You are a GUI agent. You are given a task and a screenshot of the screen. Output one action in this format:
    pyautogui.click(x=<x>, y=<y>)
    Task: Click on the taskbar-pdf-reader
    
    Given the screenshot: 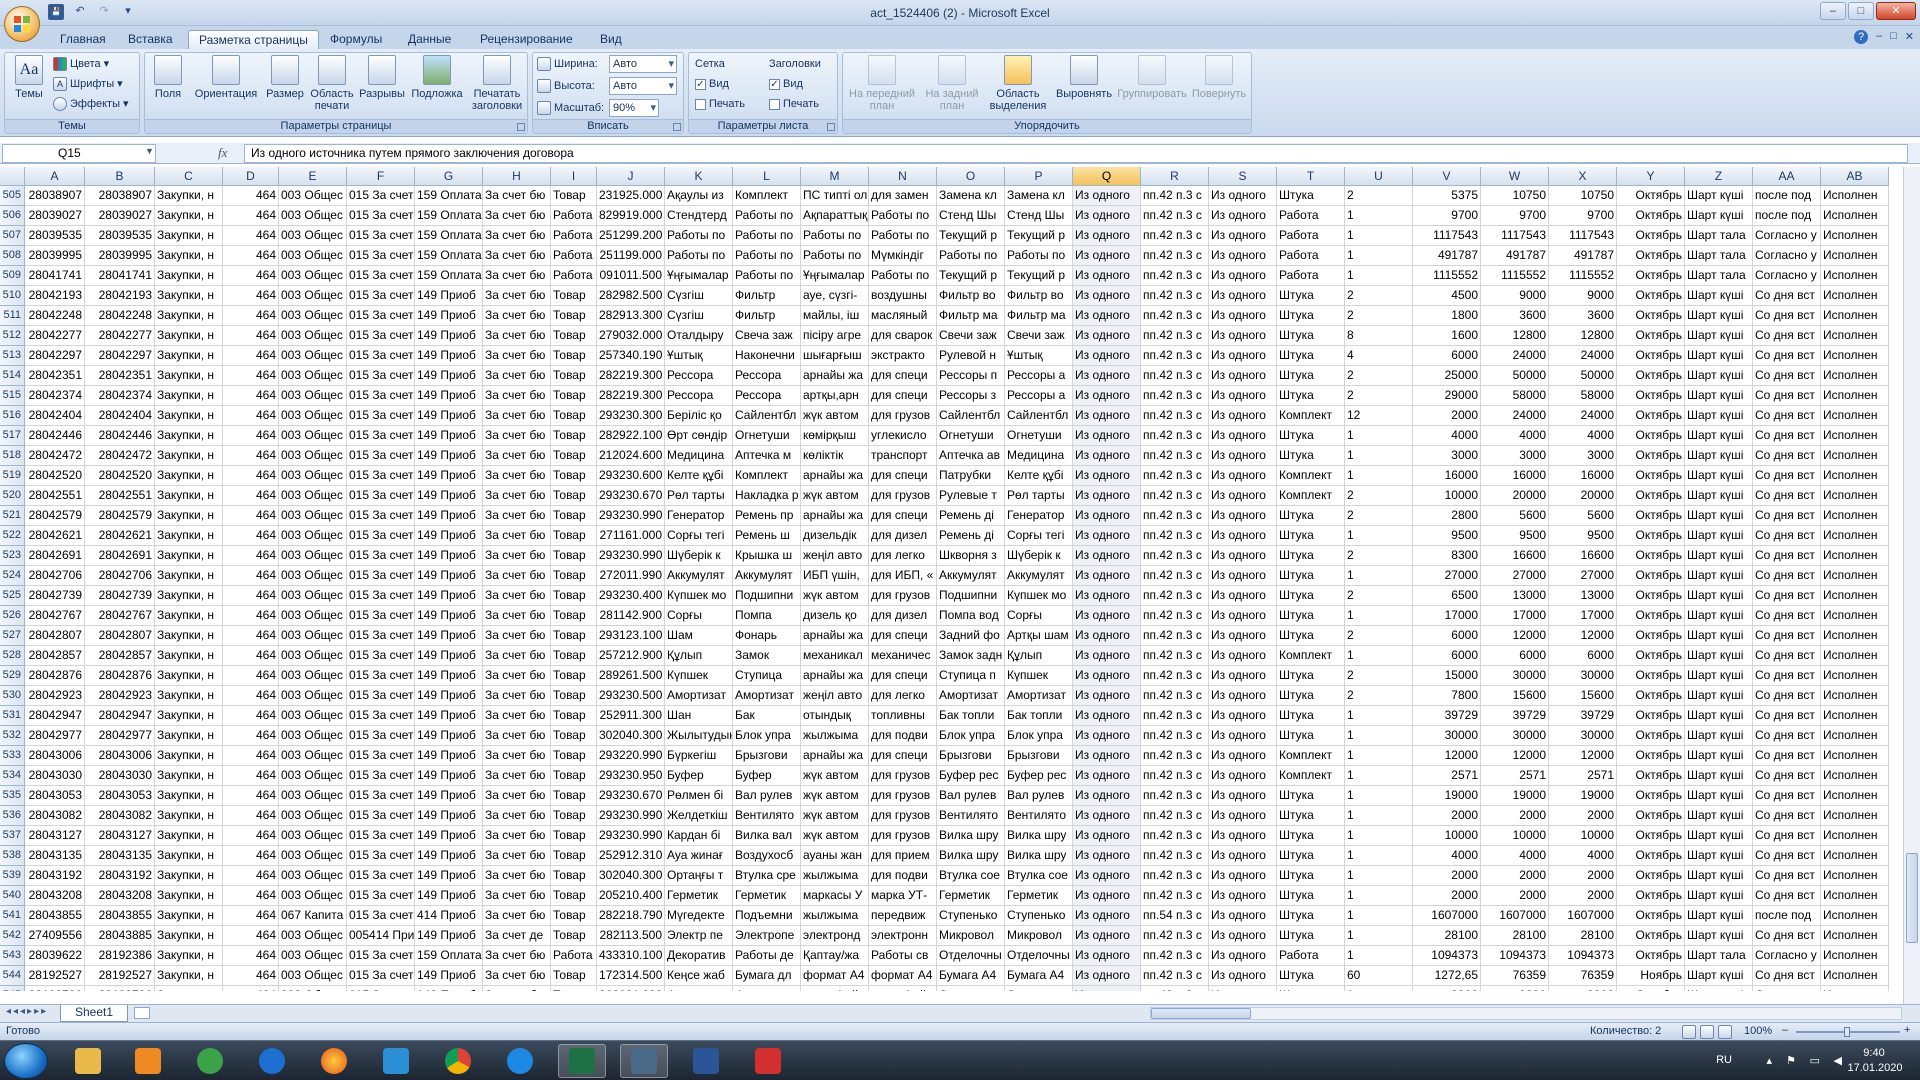 What is the action you would take?
    pyautogui.click(x=768, y=1061)
    